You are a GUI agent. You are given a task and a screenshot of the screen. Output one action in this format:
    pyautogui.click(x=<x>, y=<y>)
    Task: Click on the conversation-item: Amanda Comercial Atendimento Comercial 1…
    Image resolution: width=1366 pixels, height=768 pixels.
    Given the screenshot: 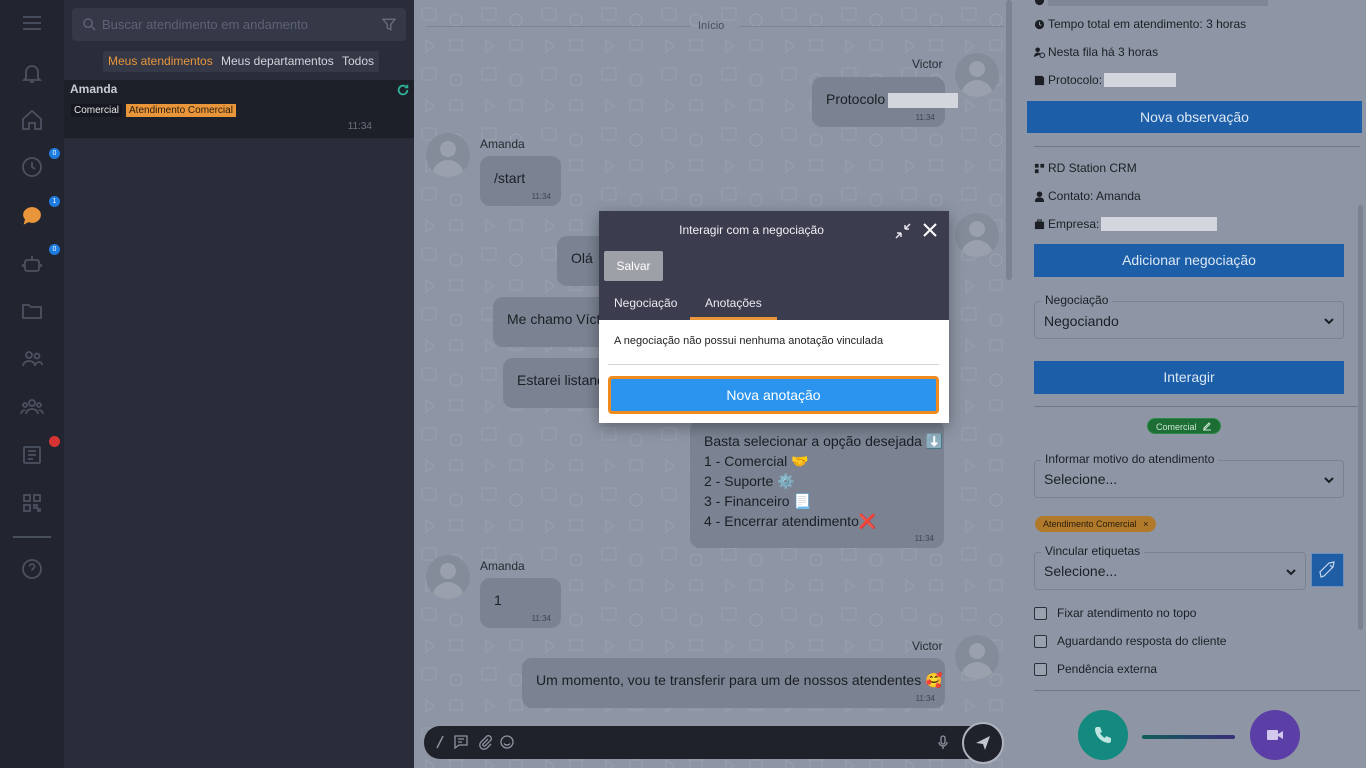 What is the action you would take?
    pyautogui.click(x=239, y=109)
    